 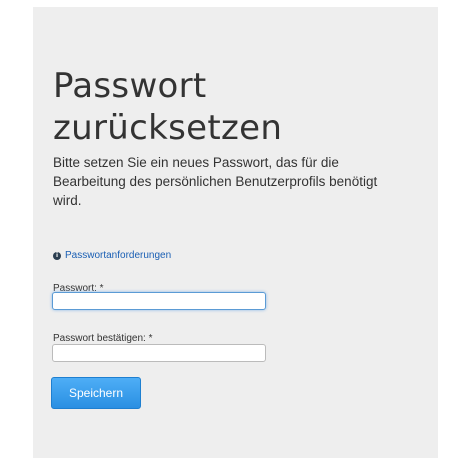 What do you see at coordinates (96, 393) in the screenshot?
I see `save-button: Speichern` at bounding box center [96, 393].